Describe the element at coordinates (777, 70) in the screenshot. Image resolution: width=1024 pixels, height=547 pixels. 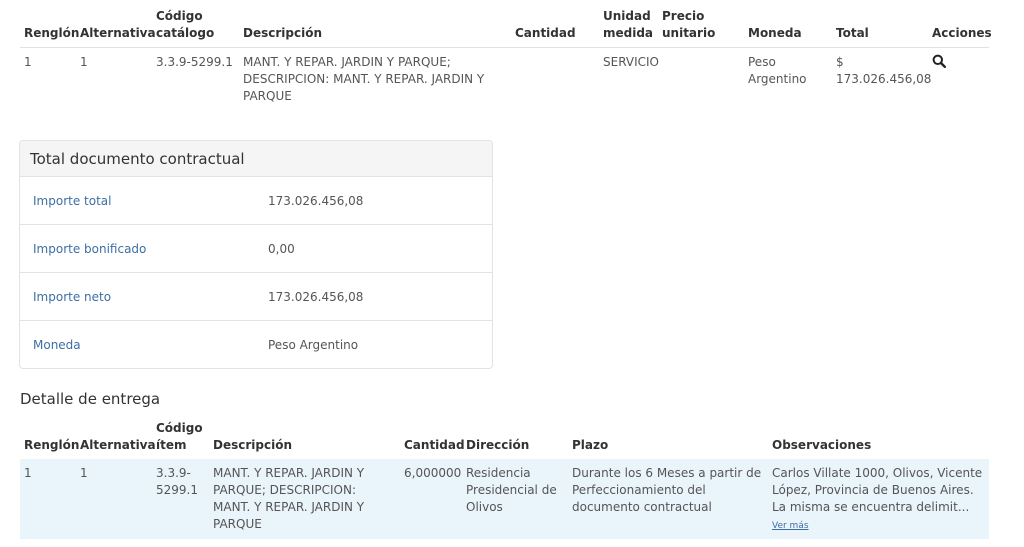
I see `cell-moneda: Peso Argentino` at that location.